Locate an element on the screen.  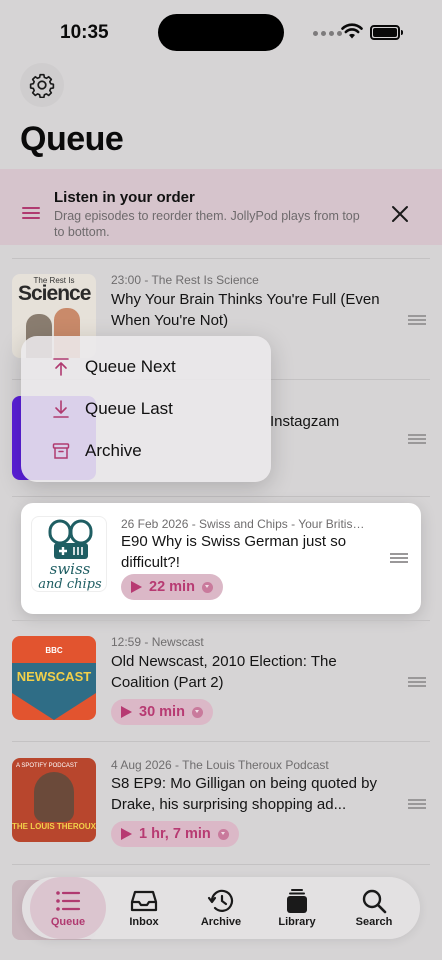
episode-artwork: A SPOTIFY PODCAST THE LOUIS THEROUX is located at coordinates (54, 800).